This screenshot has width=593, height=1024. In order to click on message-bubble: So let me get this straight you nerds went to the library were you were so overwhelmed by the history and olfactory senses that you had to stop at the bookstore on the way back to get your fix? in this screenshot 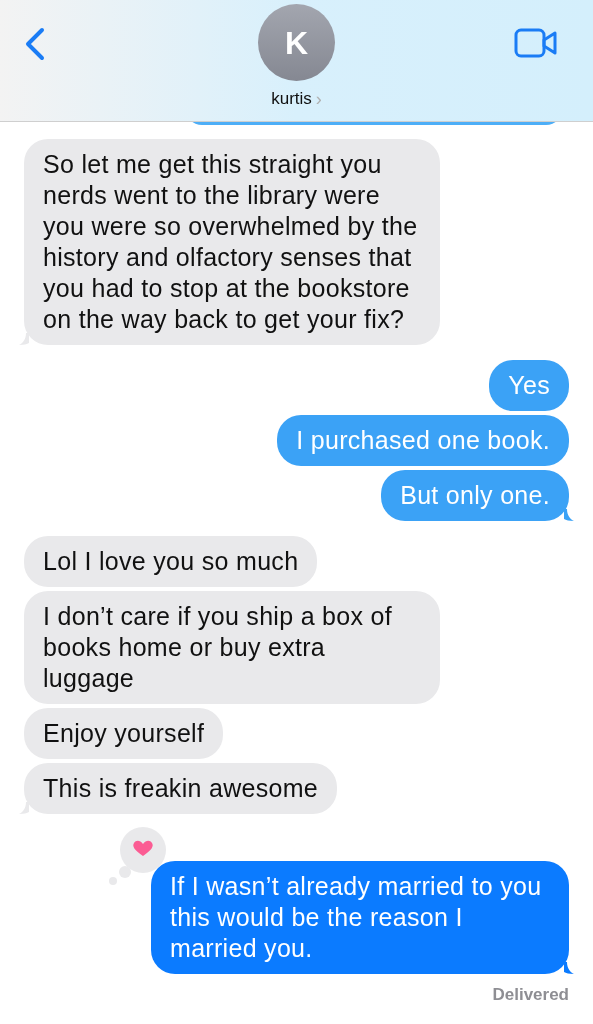, I will do `click(232, 242)`.